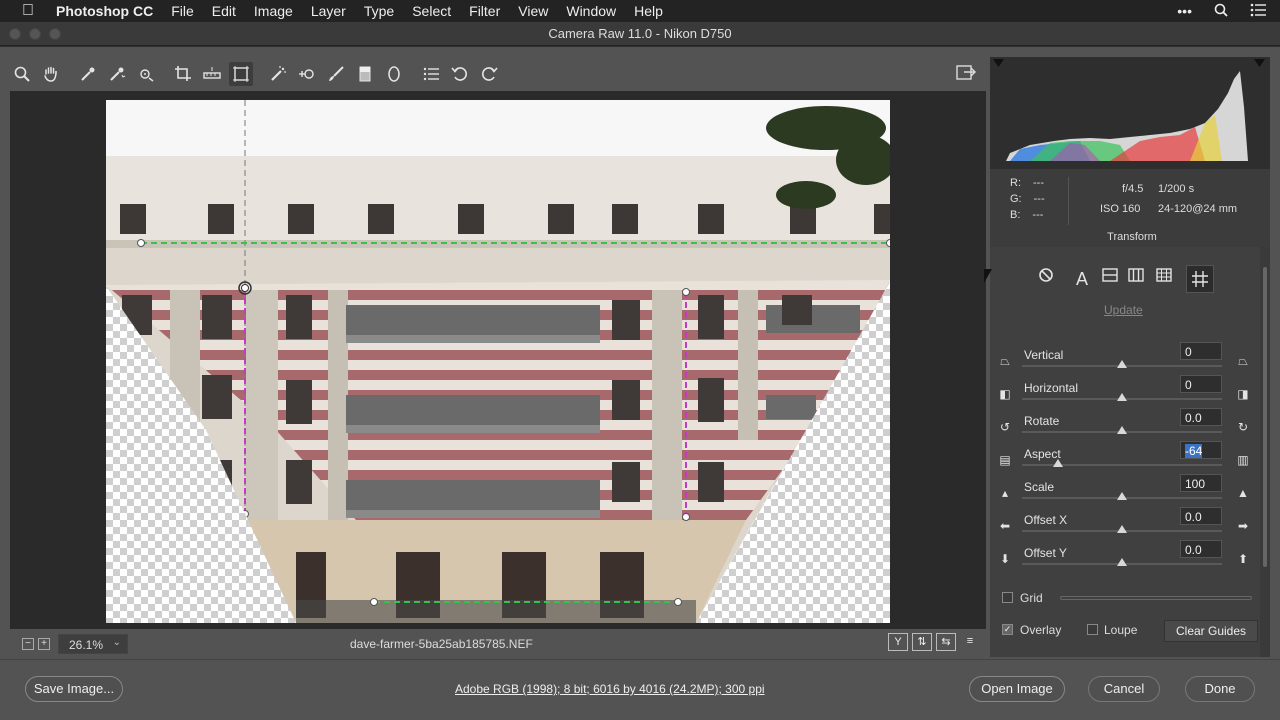 The image size is (1280, 720). What do you see at coordinates (104, 11) in the screenshot?
I see `menu-app-name: Photoshop CC` at bounding box center [104, 11].